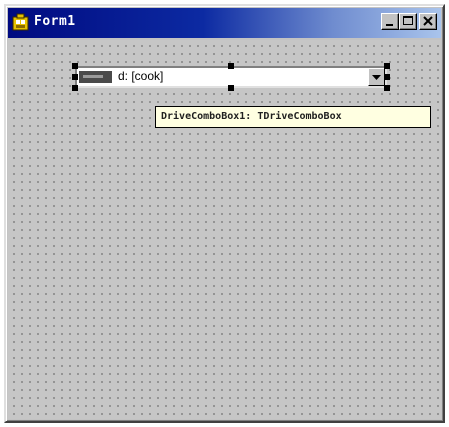 Image resolution: width=449 pixels, height=427 pixels. What do you see at coordinates (293, 117) in the screenshot?
I see `component-hint-tooltip: DriveComboBox1: TDriveComboBox` at bounding box center [293, 117].